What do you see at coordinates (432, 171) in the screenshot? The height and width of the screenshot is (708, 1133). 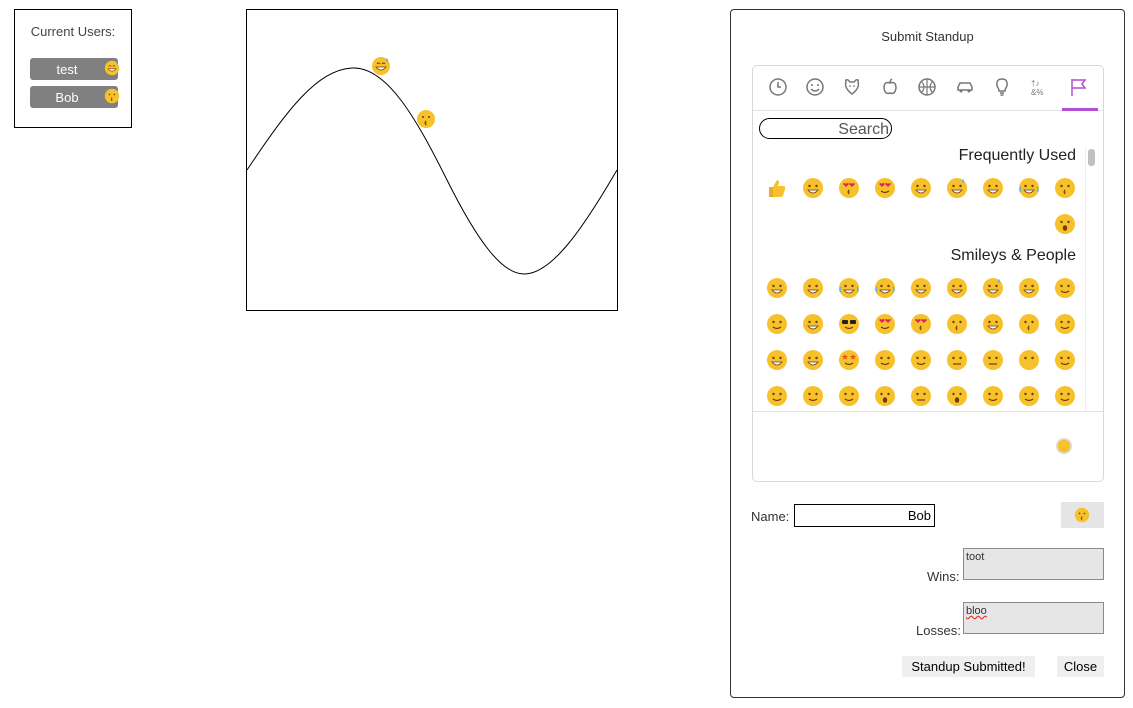 I see `sine-wave-curve` at bounding box center [432, 171].